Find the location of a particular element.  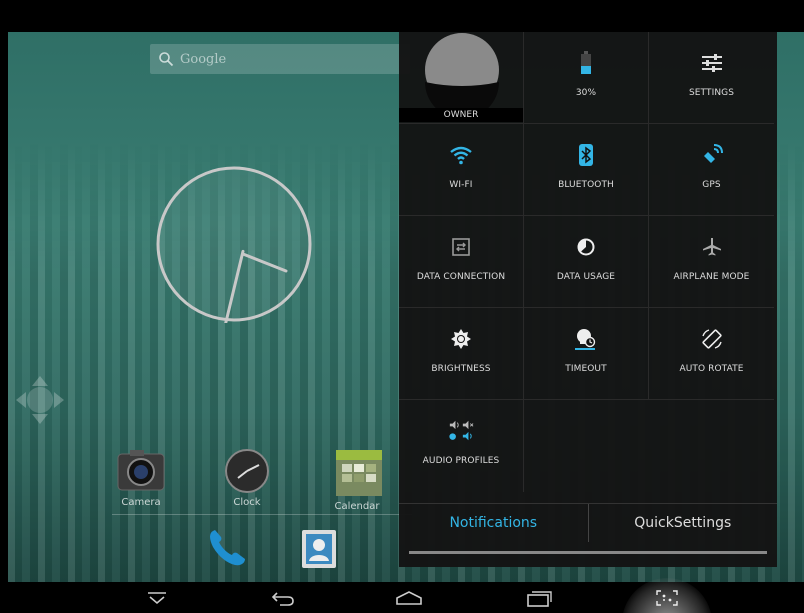

directional-pad-icon is located at coordinates (40, 400).